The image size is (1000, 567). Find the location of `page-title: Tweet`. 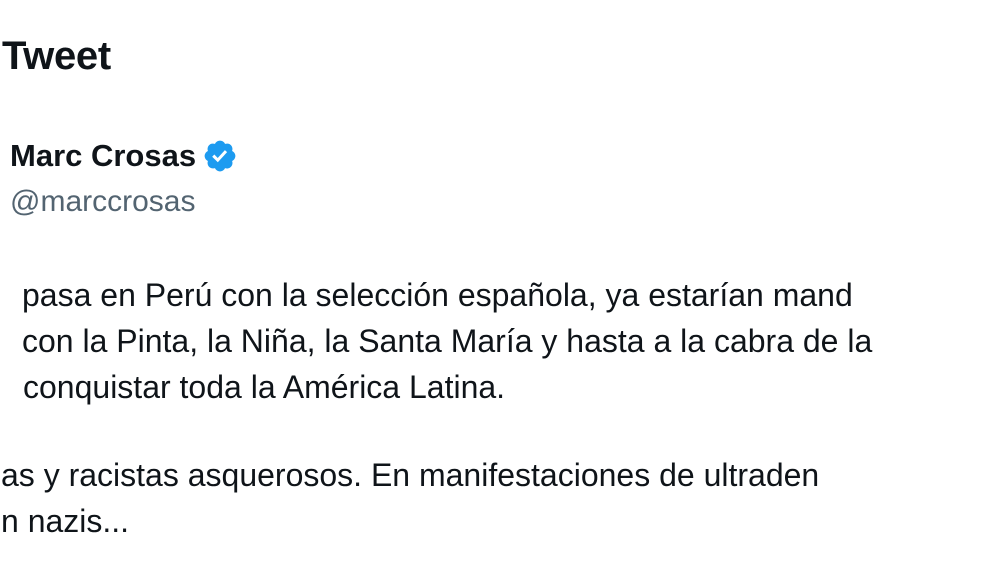

page-title: Tweet is located at coordinates (56, 56).